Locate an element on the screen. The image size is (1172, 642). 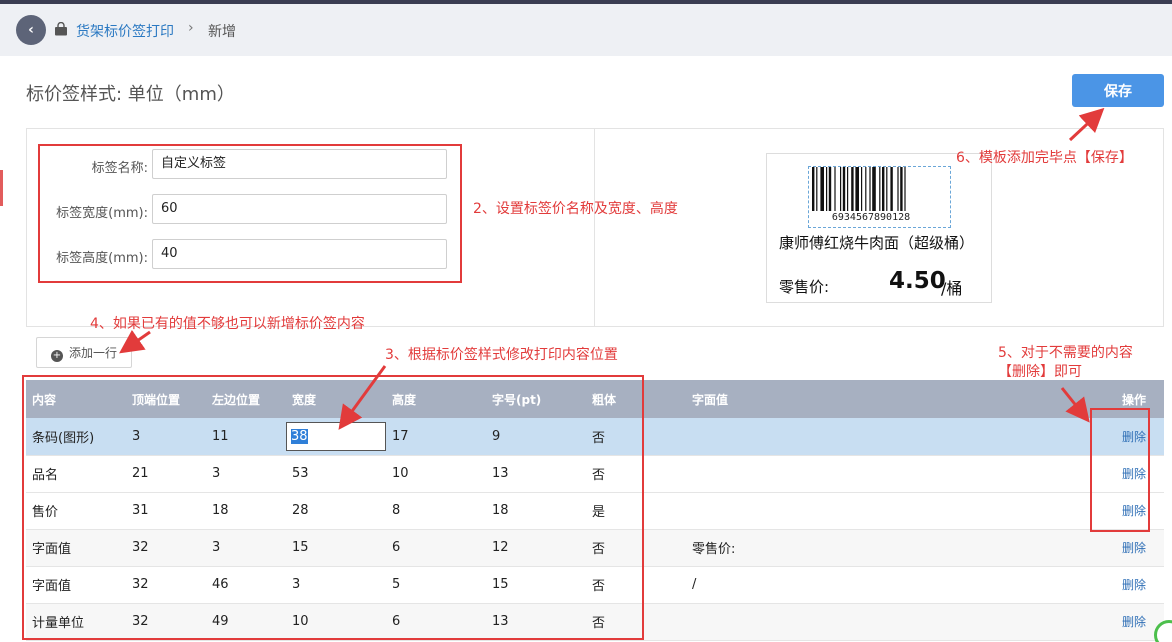
arrow-to-add-row is located at coordinates (135, 341).